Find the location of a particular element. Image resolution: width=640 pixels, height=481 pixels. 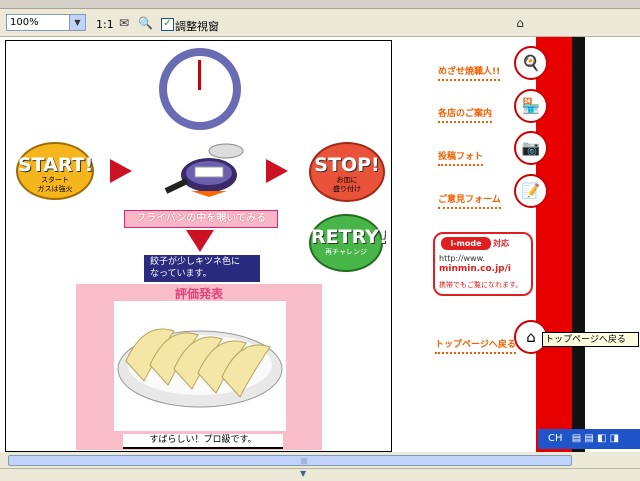

nav-link-shokunin: めざせ焼職人!! is located at coordinates (469, 72).